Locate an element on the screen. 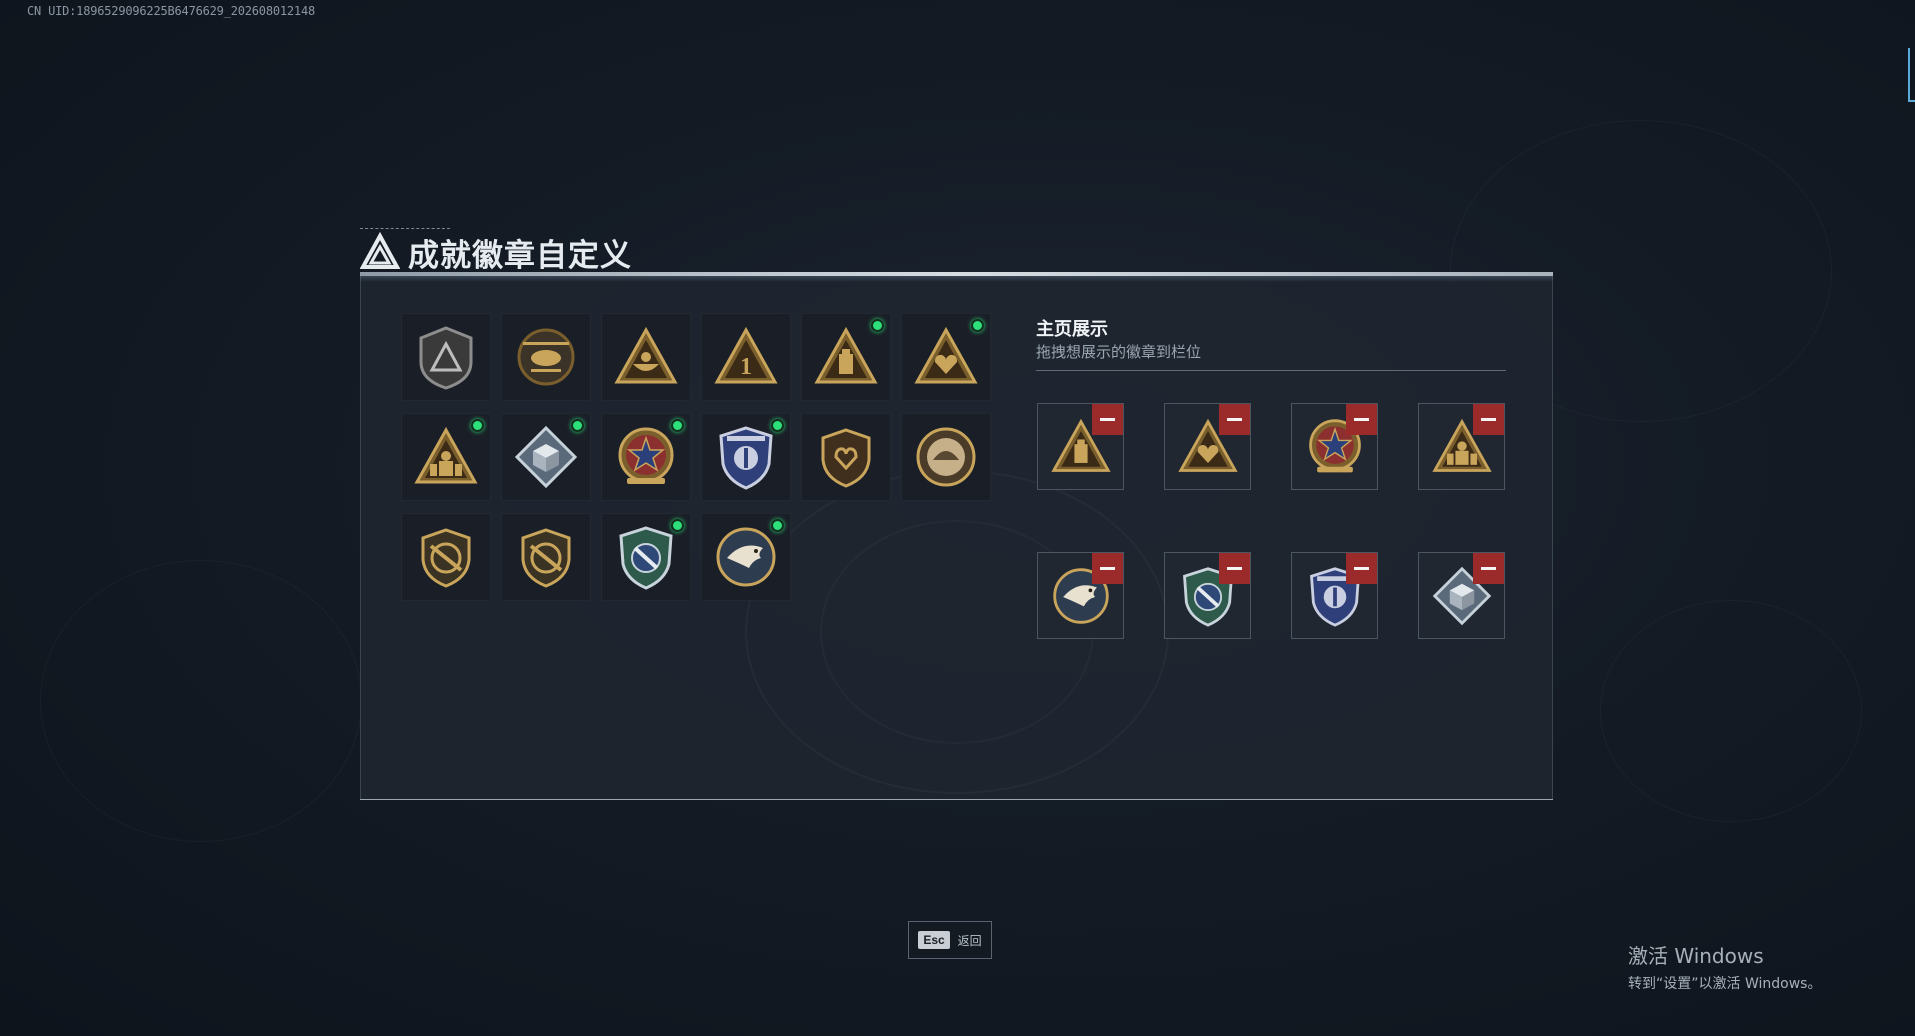  diamond-cube-badge is located at coordinates (546, 457).